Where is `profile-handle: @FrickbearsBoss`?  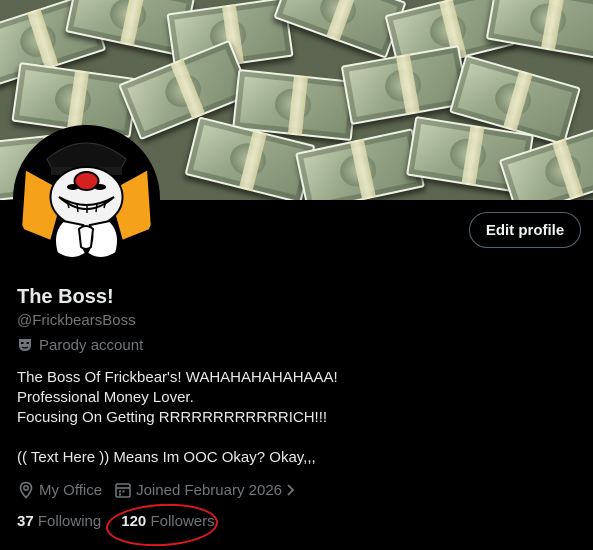 profile-handle: @FrickbearsBoss is located at coordinates (76, 320).